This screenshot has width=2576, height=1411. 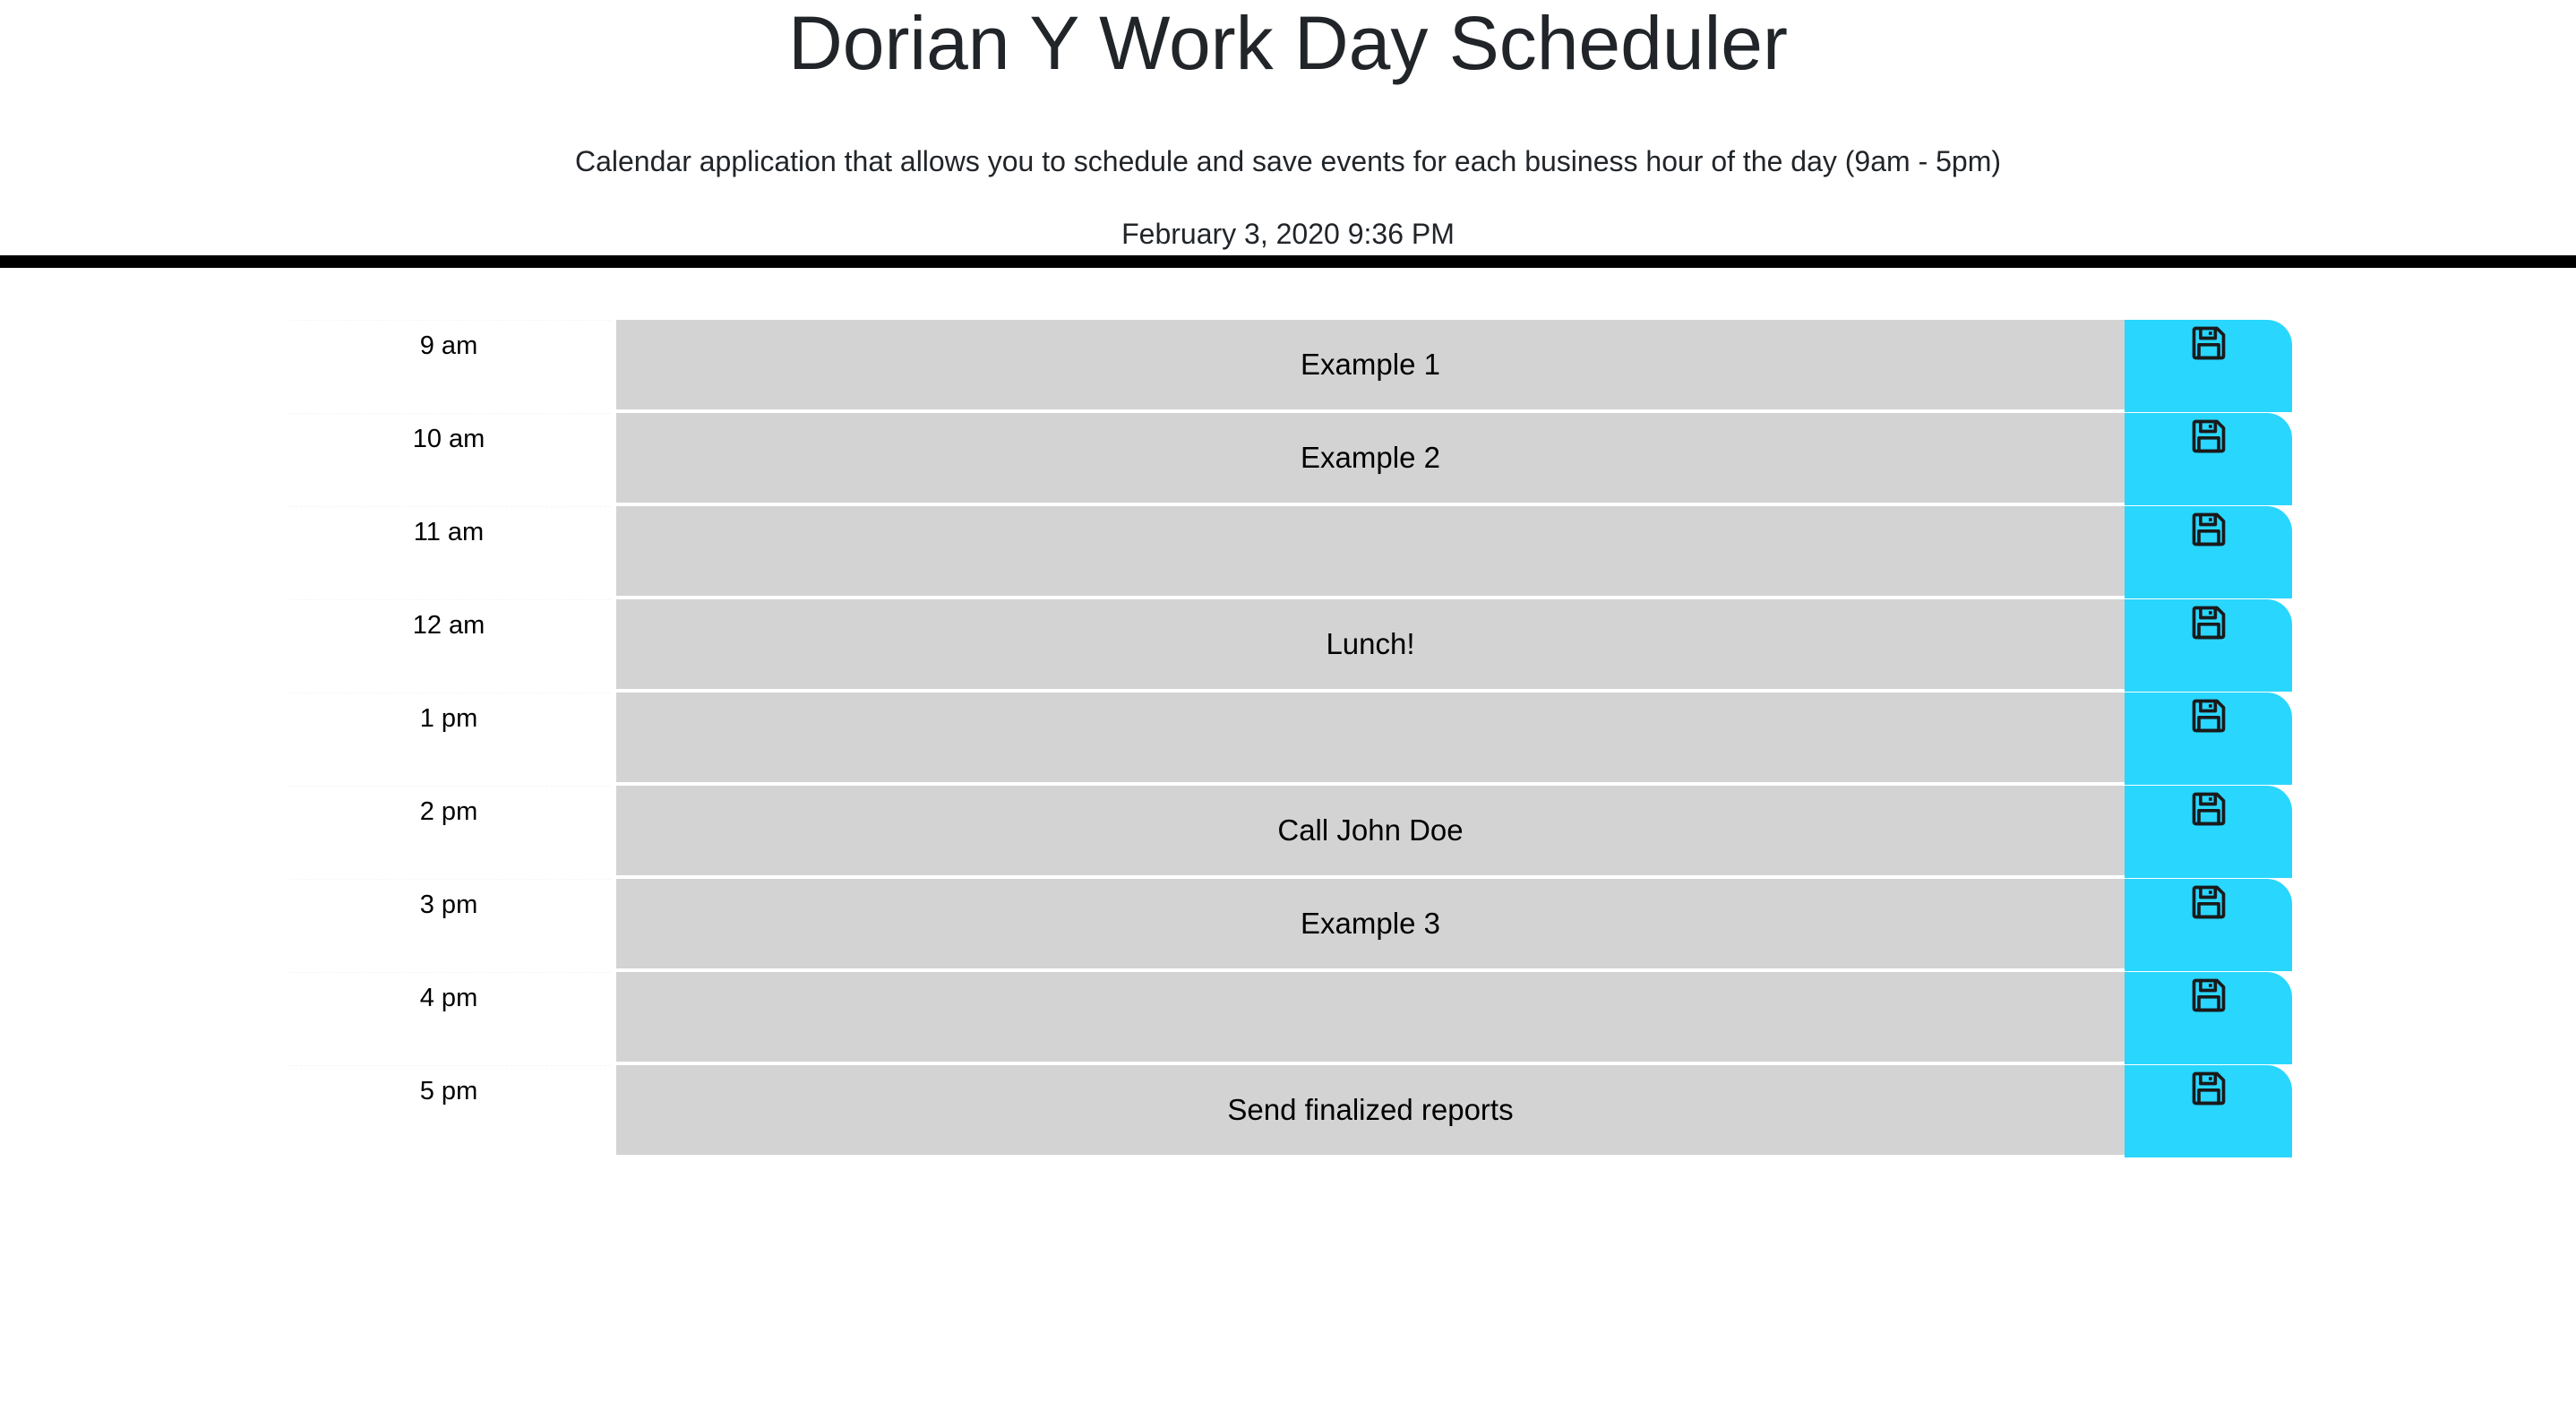 I want to click on time-block-1pm: 1 pm, so click(x=1288, y=739).